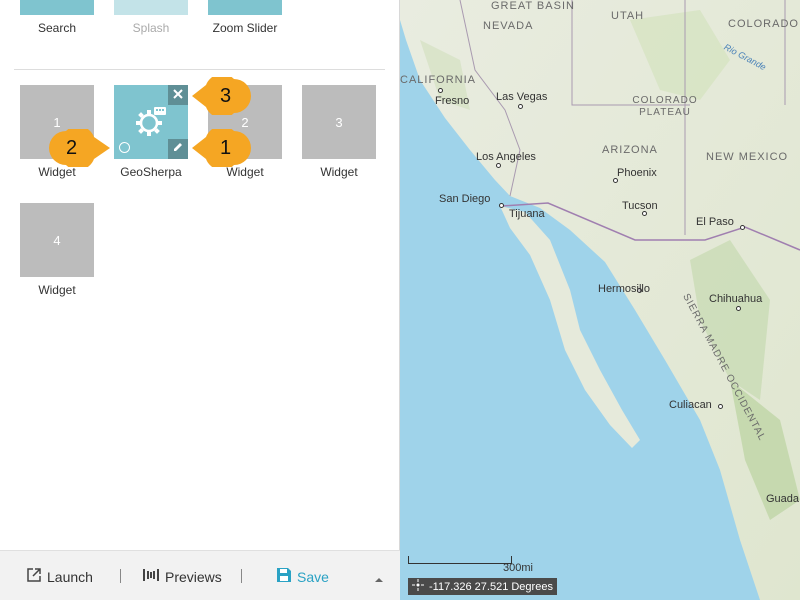 This screenshot has width=800, height=600. What do you see at coordinates (624, 289) in the screenshot?
I see `map-label-city: Hermosillo` at bounding box center [624, 289].